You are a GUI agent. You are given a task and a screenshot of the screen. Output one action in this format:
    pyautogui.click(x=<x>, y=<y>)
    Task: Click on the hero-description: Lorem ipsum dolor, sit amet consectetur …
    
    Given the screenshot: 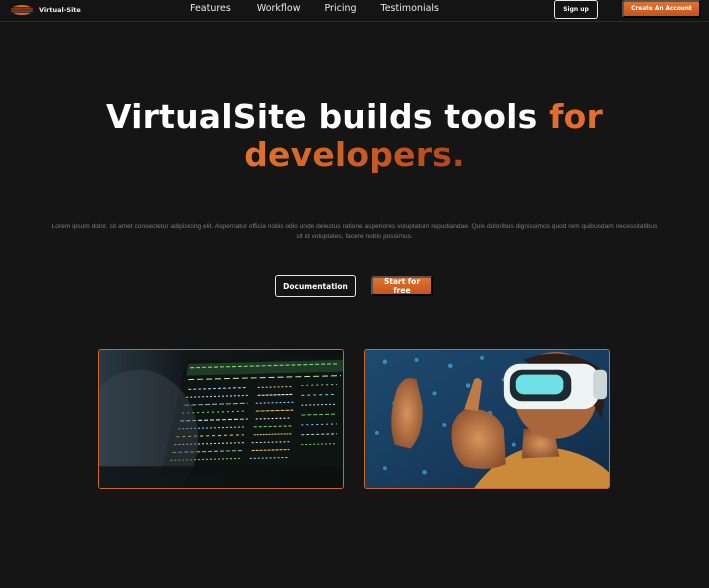 What is the action you would take?
    pyautogui.click(x=354, y=231)
    